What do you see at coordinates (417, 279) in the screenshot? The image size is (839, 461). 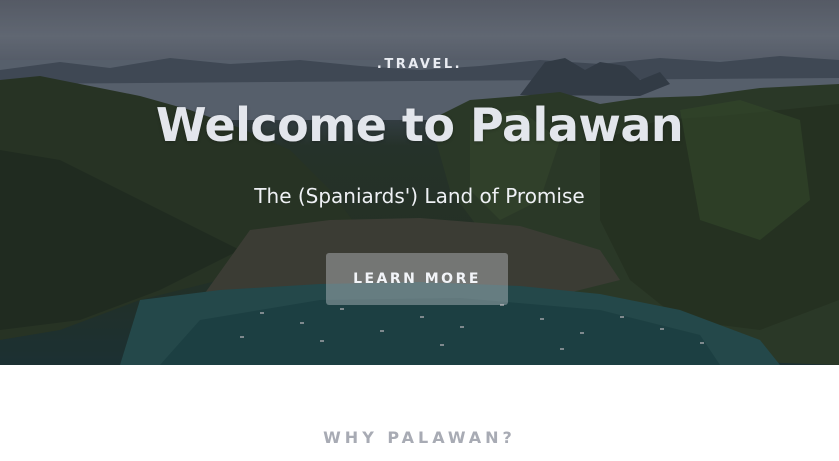 I see `learn-more-button: LEARN MORE` at bounding box center [417, 279].